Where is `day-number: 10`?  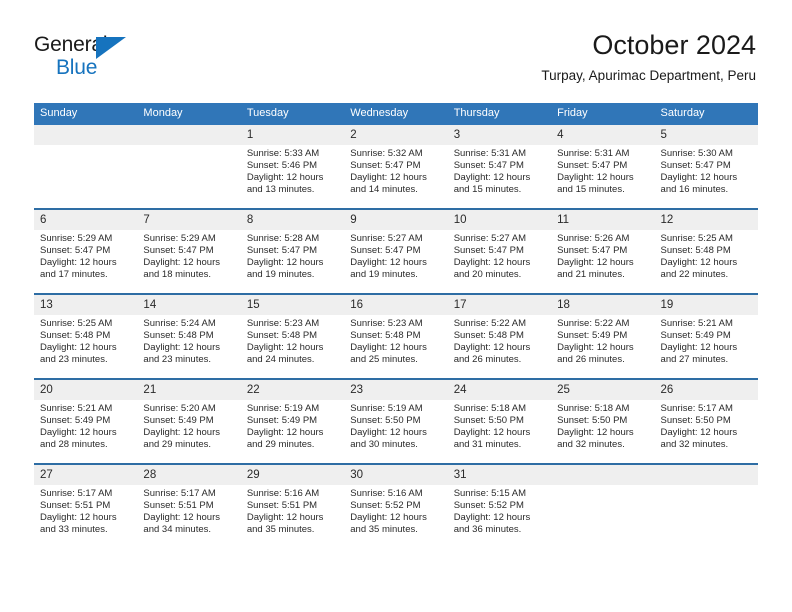
day-number: 10 is located at coordinates (499, 220).